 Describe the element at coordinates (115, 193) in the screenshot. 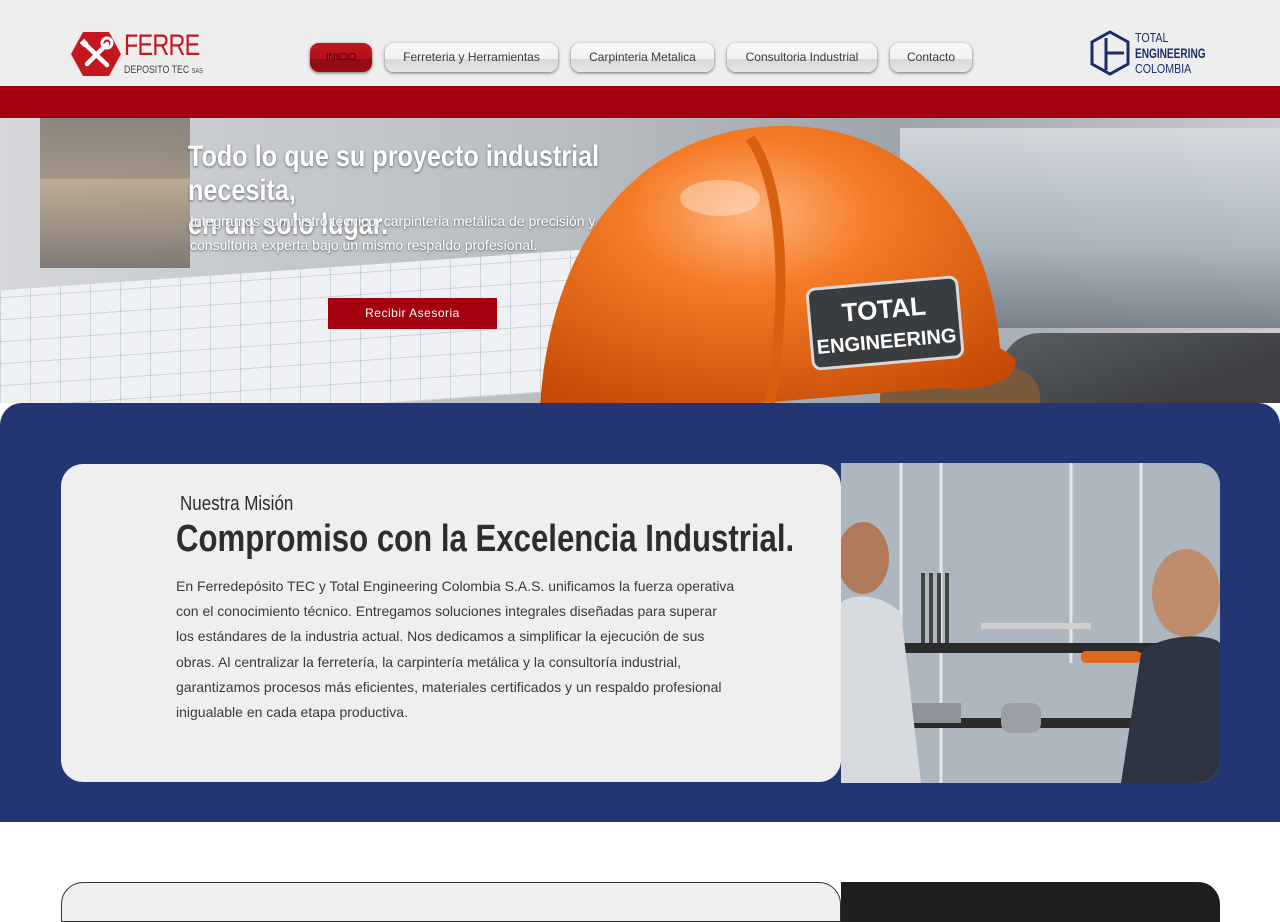

I see `hero-bg-shelf` at that location.